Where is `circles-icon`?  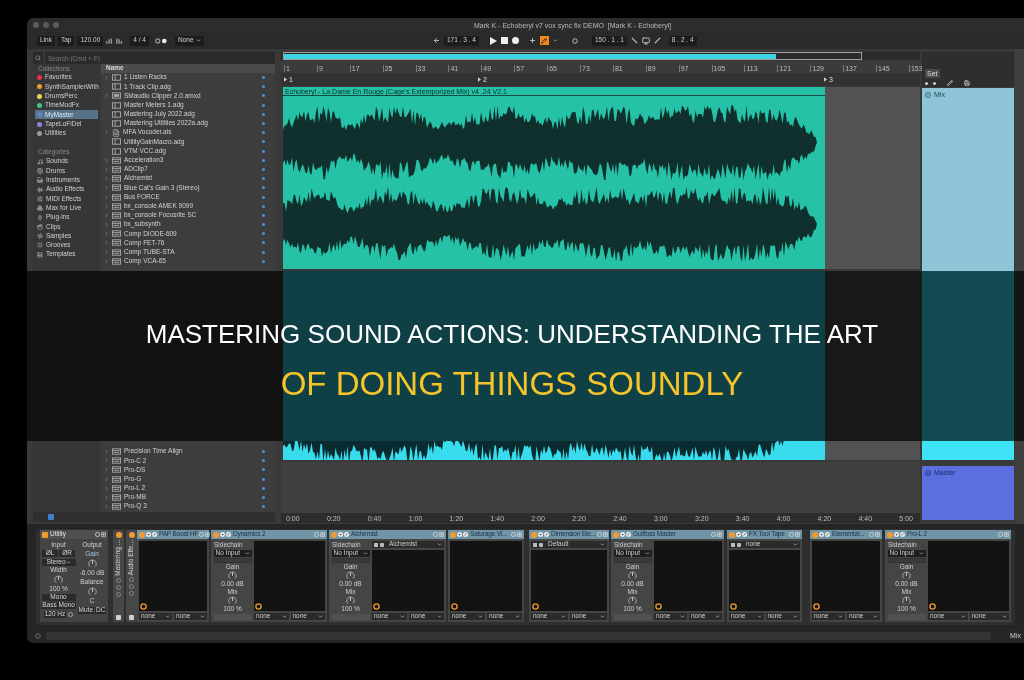 circles-icon is located at coordinates (161, 40).